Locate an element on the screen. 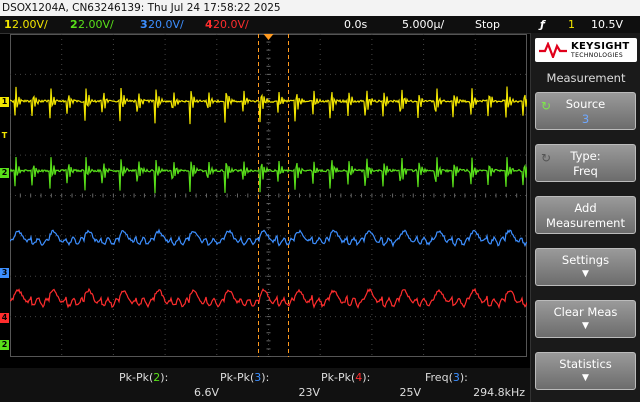 The height and width of the screenshot is (402, 640). measurement-pkpk-ch4: Pk-Pk(4): 25V is located at coordinates (371, 386).